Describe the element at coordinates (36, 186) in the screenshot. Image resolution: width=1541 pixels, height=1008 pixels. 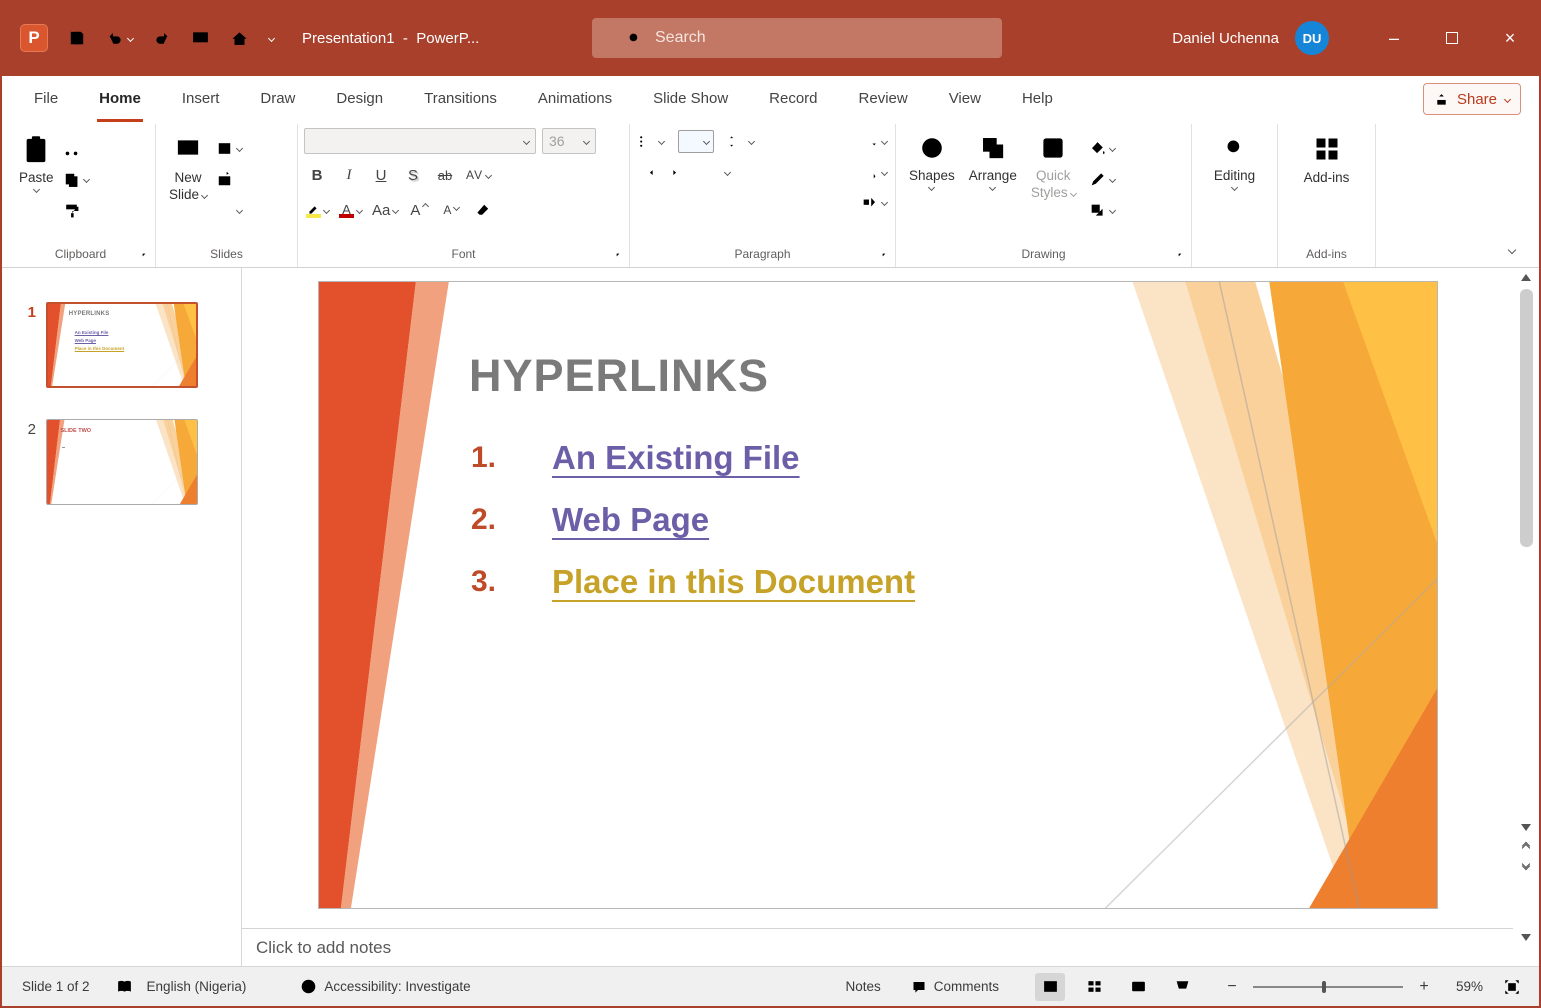
I see `paste-button: Paste` at that location.